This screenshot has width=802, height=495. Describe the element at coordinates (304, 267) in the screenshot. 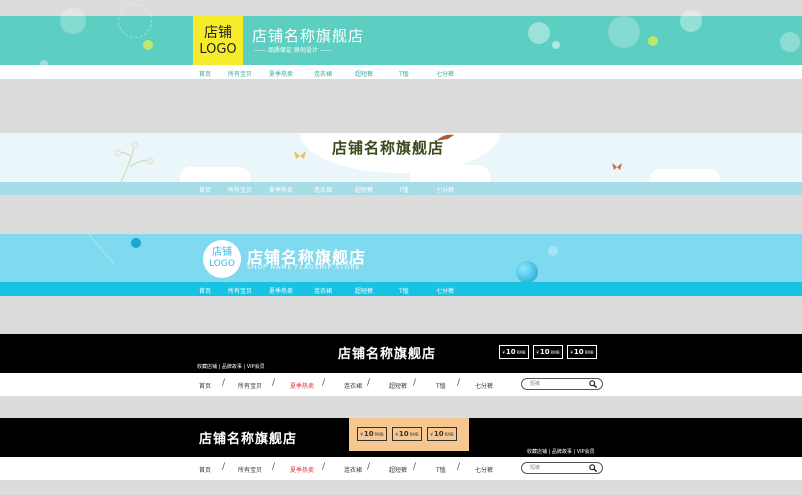

I see `banner3-subtitle: SHOP NAME FLAGSHIP STORE` at that location.